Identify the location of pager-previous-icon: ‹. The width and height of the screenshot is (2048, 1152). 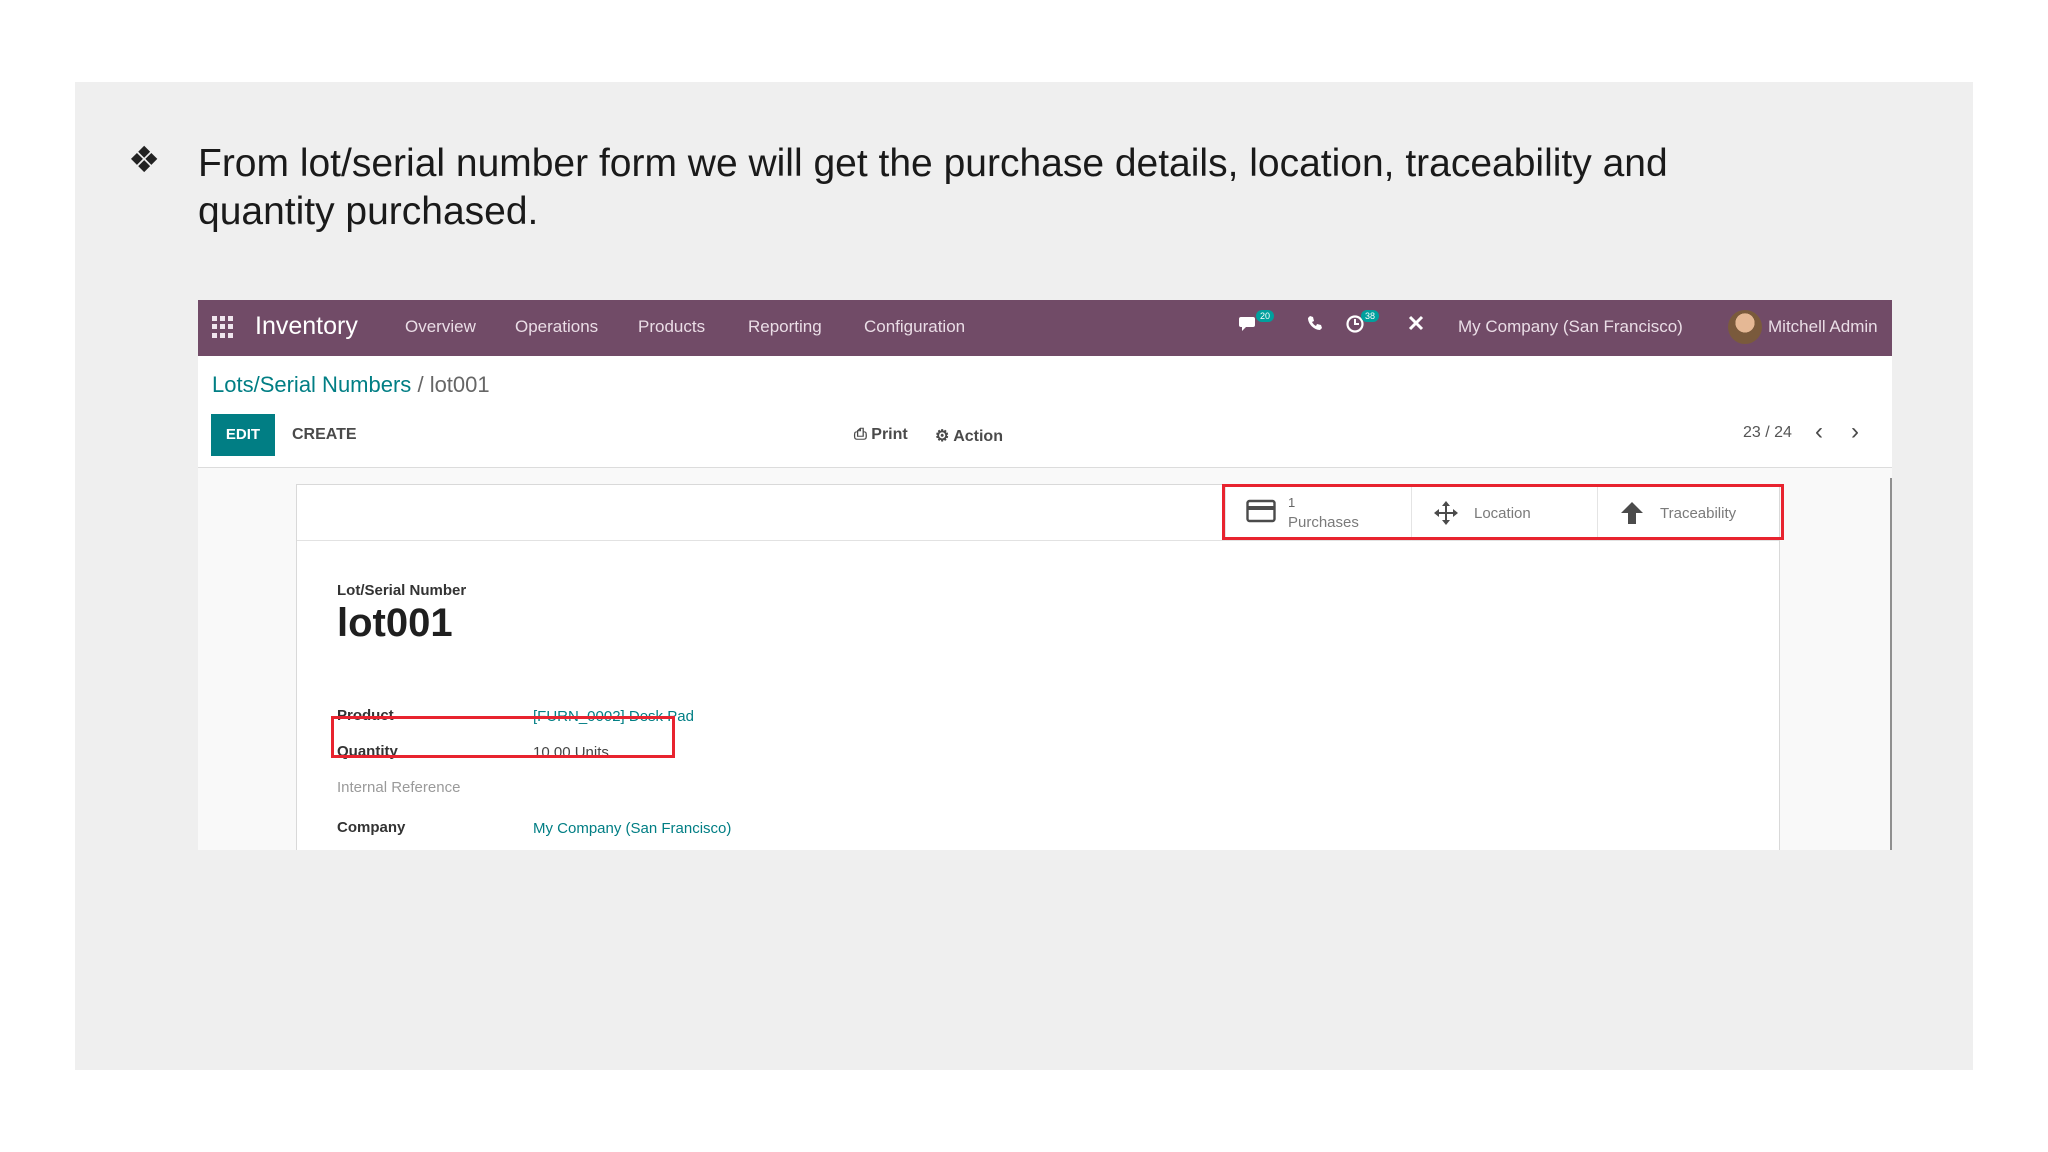
(1819, 432).